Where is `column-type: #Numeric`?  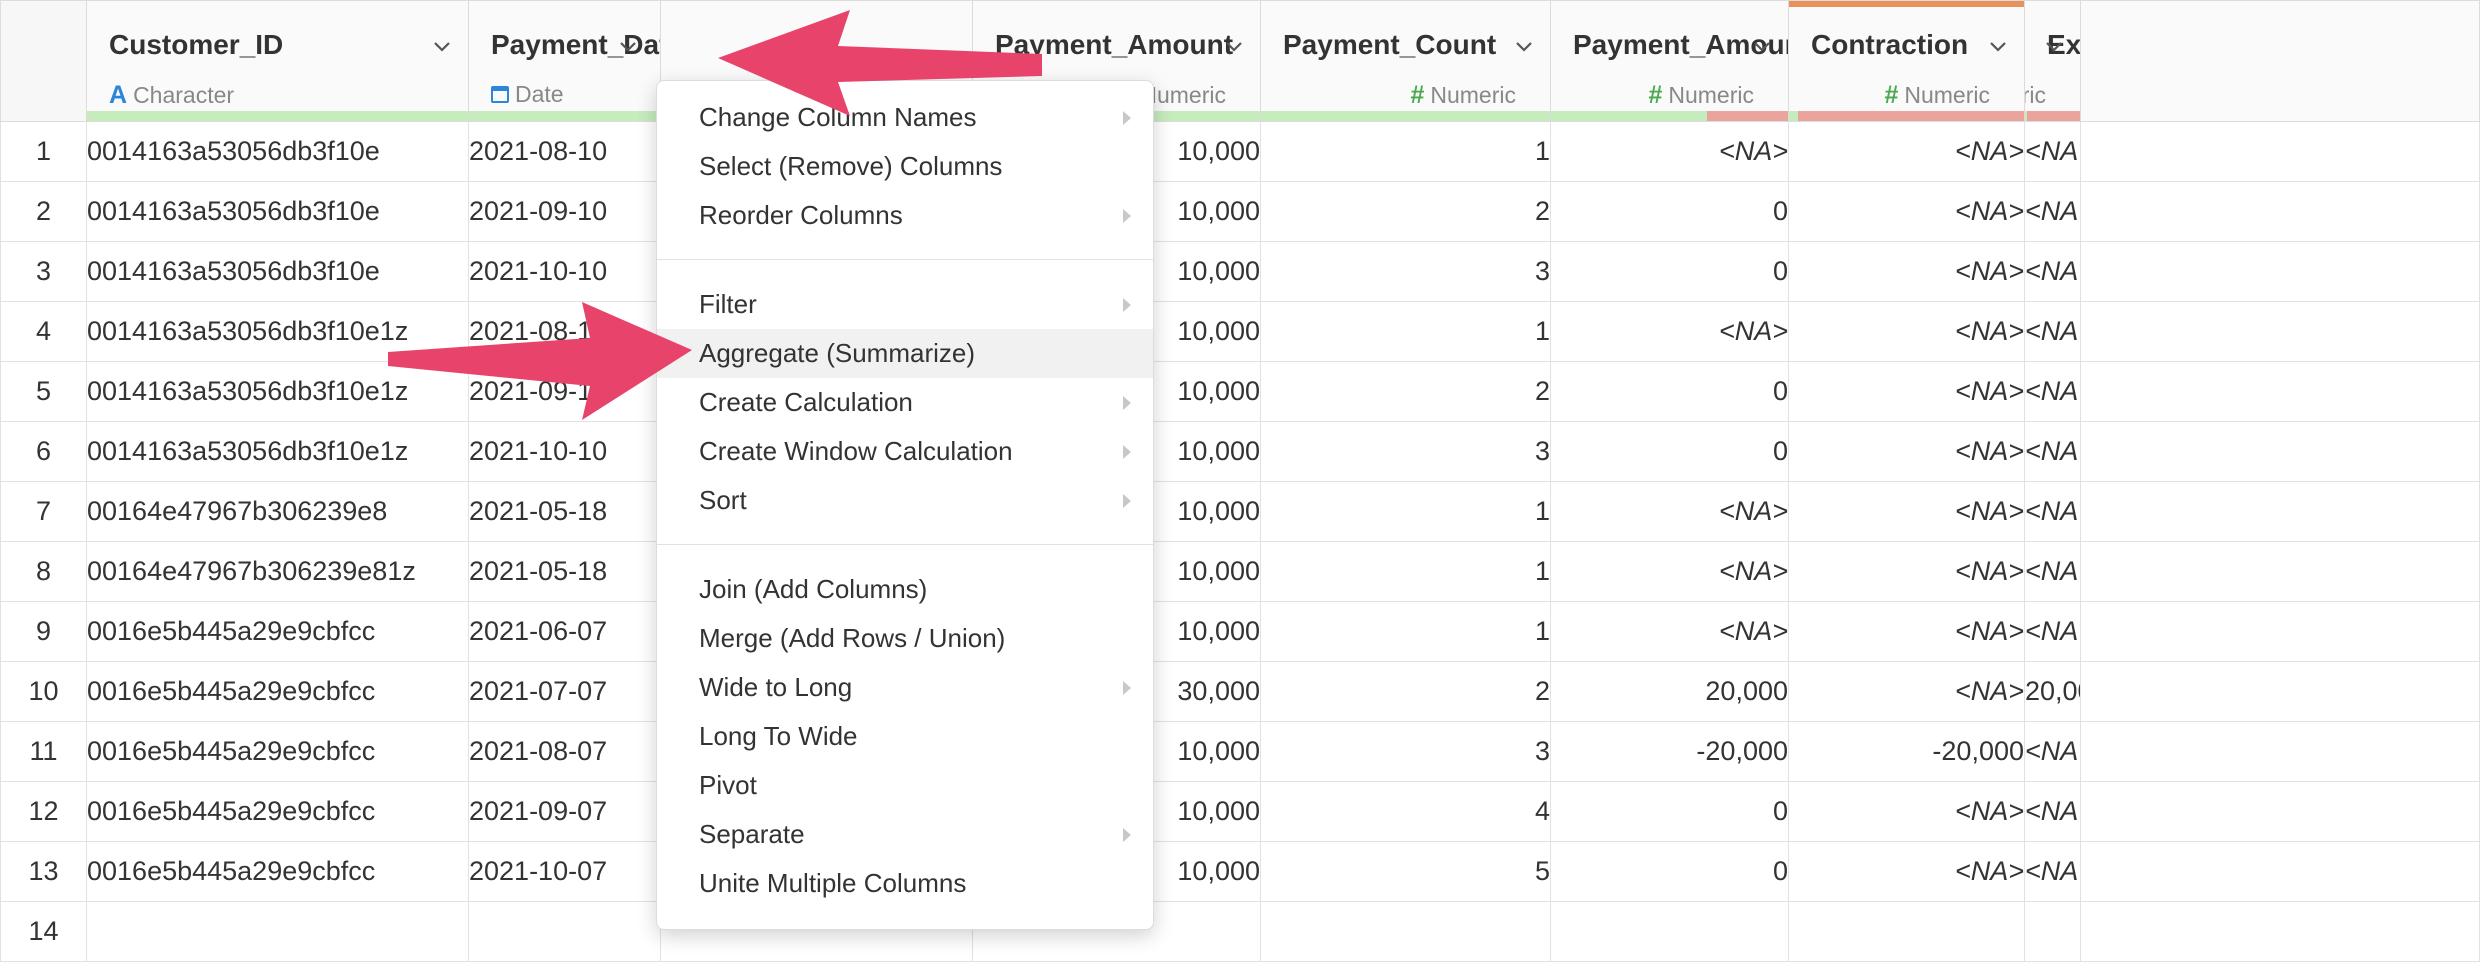 column-type: #Numeric is located at coordinates (1463, 95).